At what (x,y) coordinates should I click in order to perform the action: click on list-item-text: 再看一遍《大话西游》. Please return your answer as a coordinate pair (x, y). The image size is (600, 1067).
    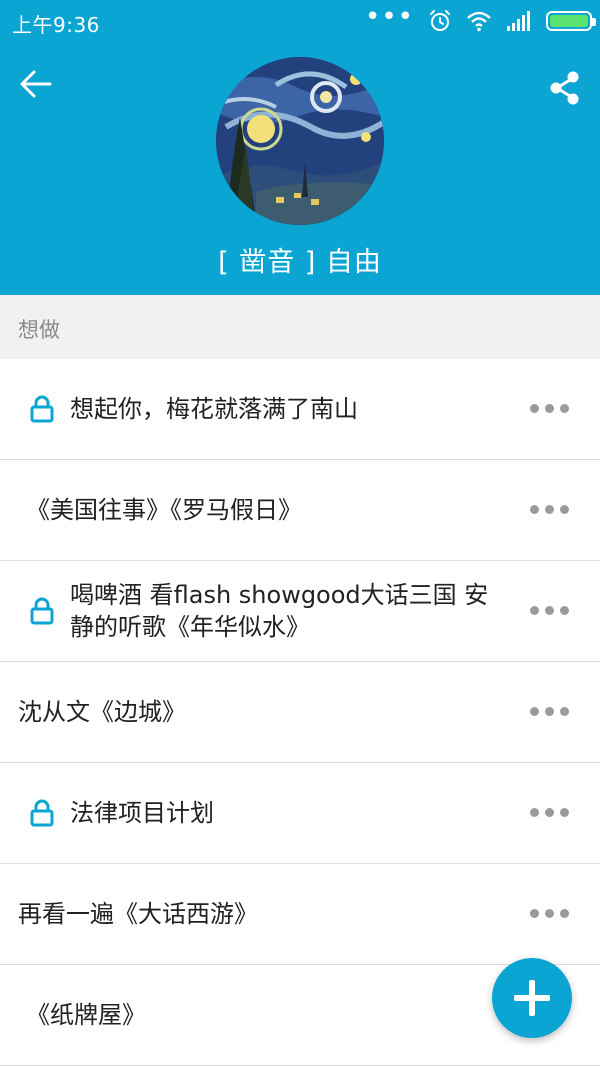
    Looking at the image, I should click on (138, 914).